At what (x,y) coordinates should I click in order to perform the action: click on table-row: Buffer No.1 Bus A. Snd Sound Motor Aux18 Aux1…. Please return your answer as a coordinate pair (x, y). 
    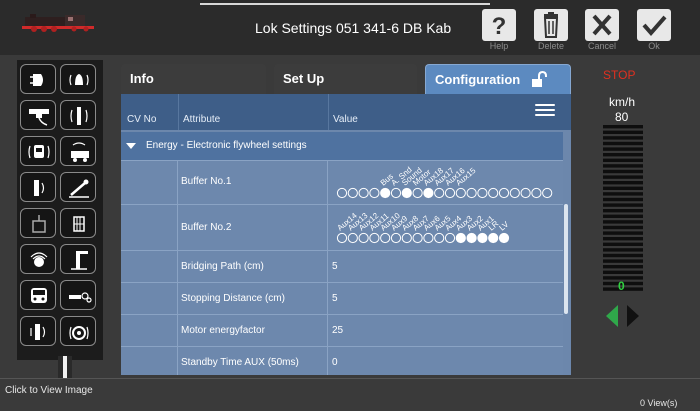
    Looking at the image, I should click on (342, 182).